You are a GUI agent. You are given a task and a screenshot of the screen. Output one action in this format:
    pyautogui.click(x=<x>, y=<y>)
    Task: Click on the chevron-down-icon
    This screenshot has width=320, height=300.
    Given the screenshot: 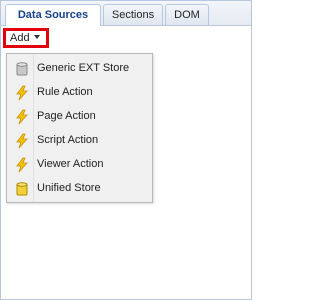 What is the action you would take?
    pyautogui.click(x=36, y=37)
    